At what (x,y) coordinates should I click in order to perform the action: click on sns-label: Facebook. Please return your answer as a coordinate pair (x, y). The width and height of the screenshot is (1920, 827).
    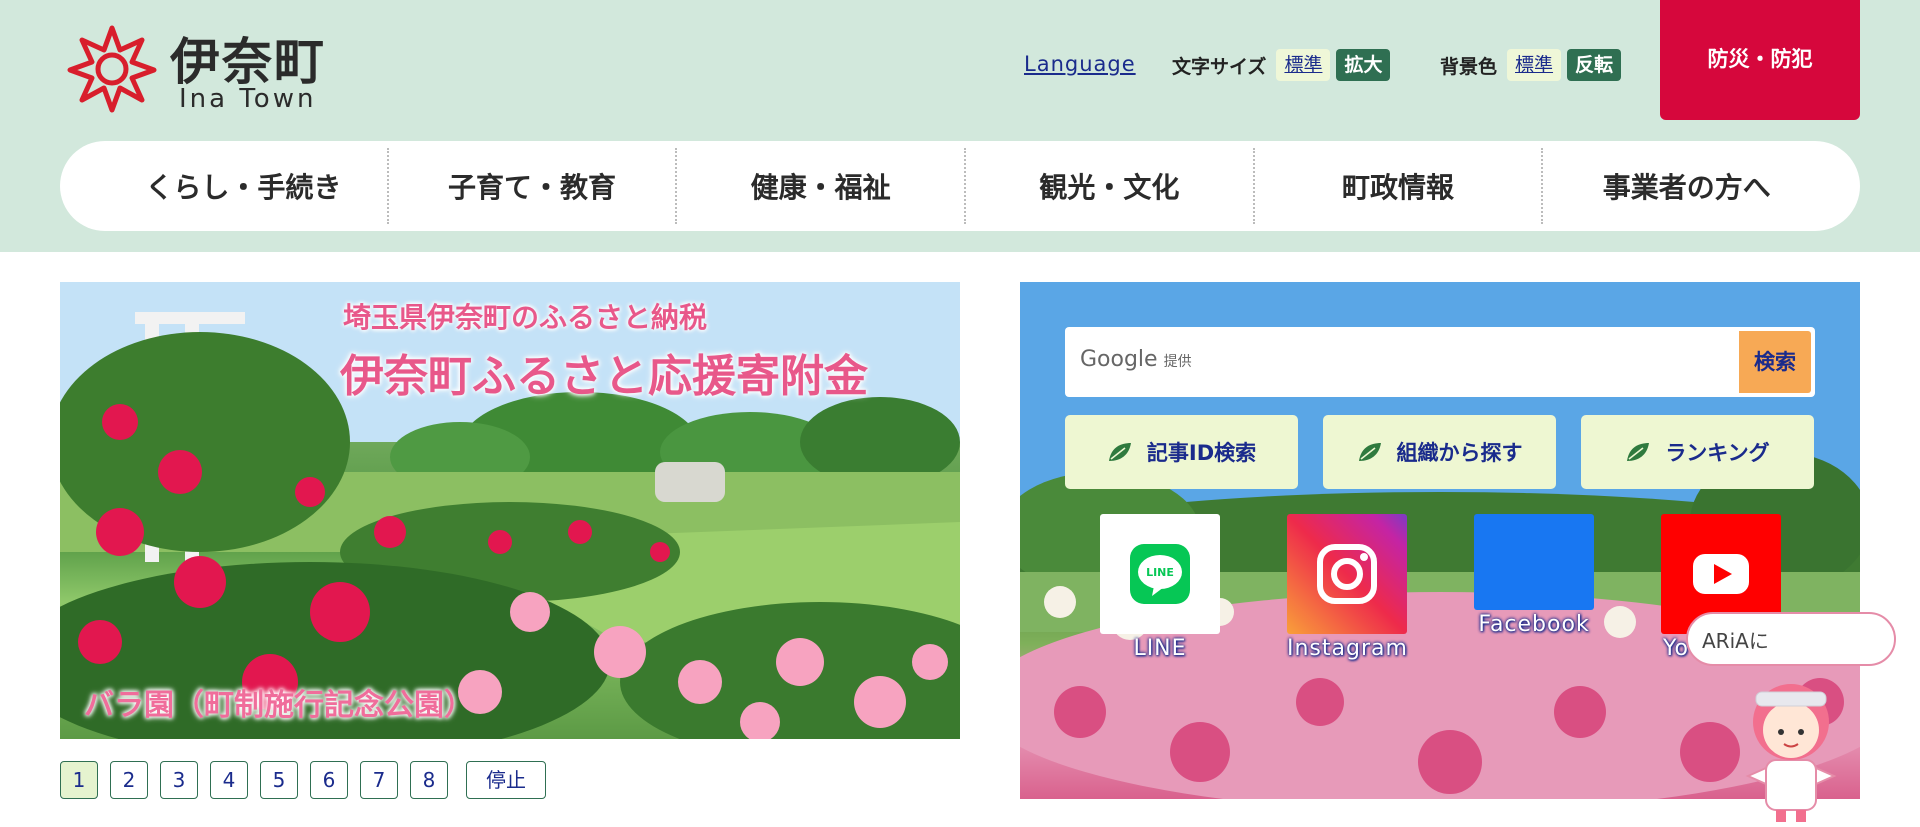
    Looking at the image, I should click on (1534, 624).